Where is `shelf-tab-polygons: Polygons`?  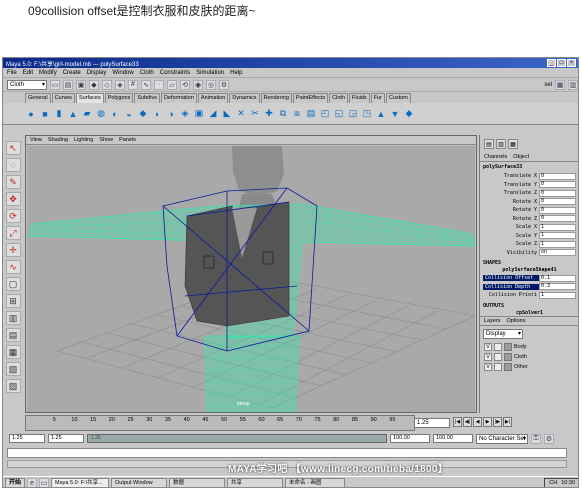 shelf-tab-polygons: Polygons is located at coordinates (119, 98).